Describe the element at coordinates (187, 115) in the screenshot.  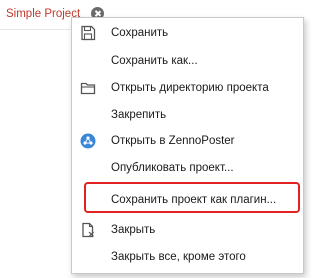
I see `menu-item-pin: Закрепить` at that location.